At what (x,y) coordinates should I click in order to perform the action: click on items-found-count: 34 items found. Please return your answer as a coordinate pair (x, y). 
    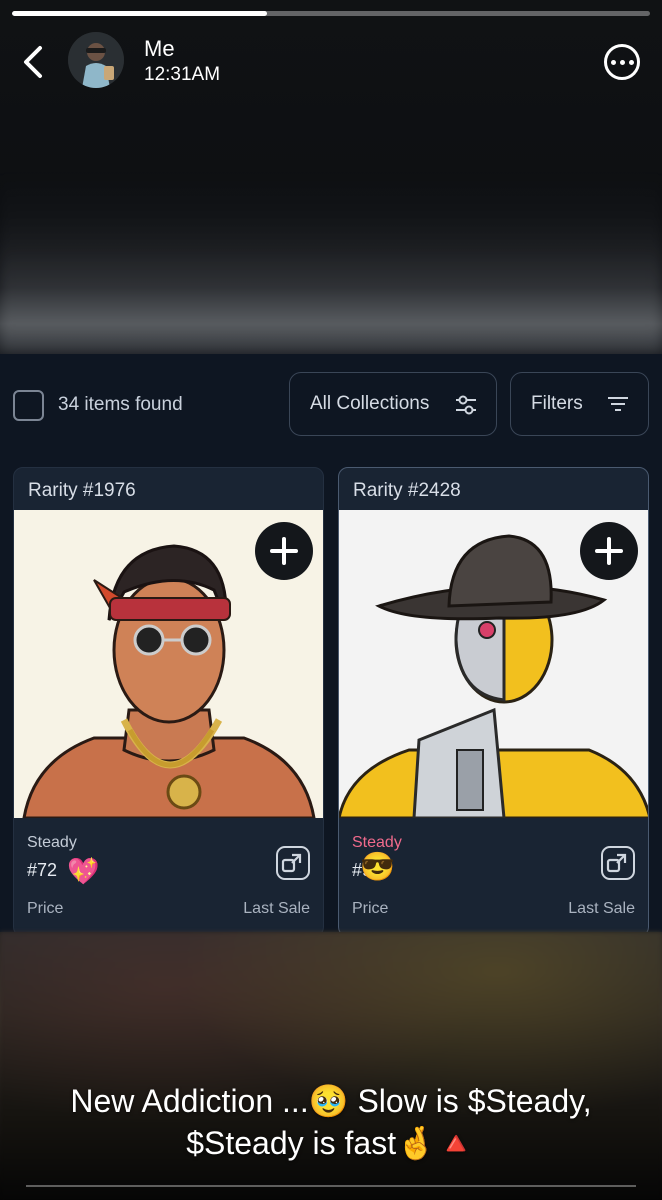
    Looking at the image, I should click on (120, 404).